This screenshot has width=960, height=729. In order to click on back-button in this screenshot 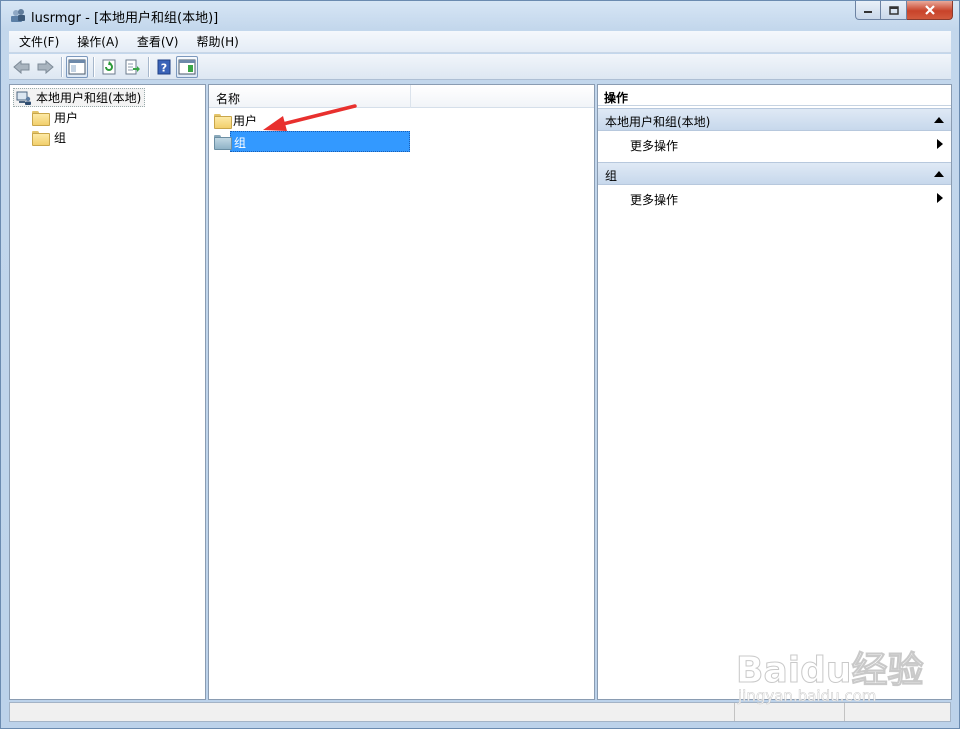, I will do `click(22, 67)`.